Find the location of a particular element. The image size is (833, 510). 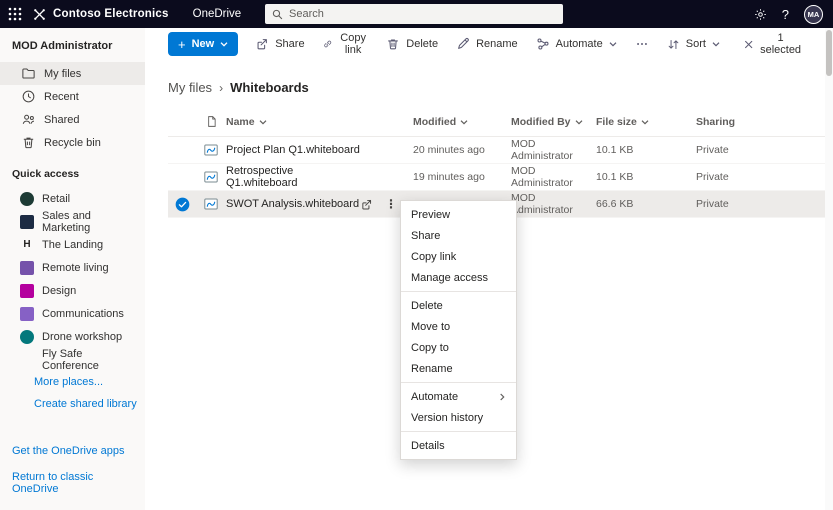

column-header-sharing: Sharing is located at coordinates (764, 122).